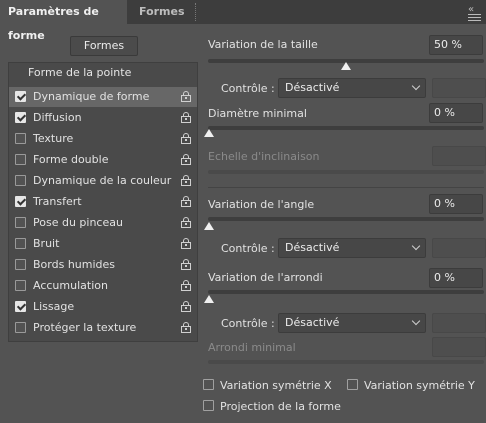 The image size is (486, 423). What do you see at coordinates (419, 385) in the screenshot?
I see `flip-y-label: Variation symétrie Y` at bounding box center [419, 385].